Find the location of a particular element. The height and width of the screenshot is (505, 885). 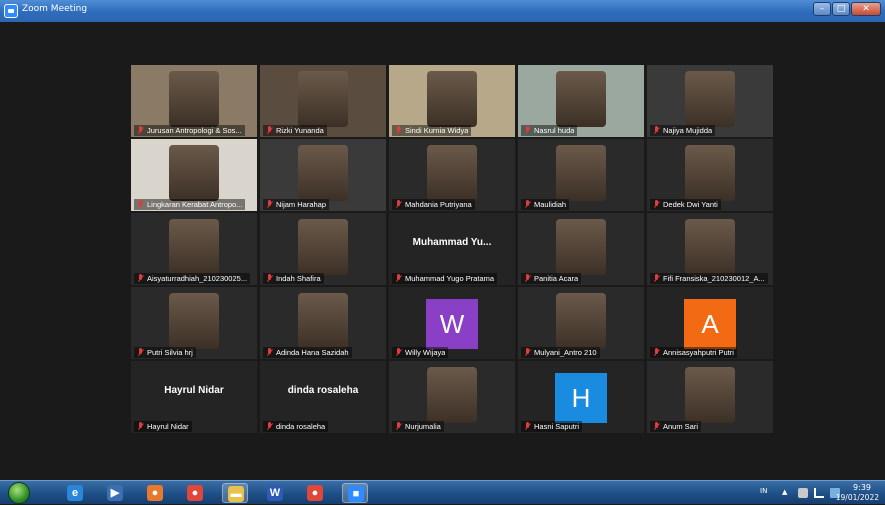

name-plate: Hasni Saputri is located at coordinates (552, 426).